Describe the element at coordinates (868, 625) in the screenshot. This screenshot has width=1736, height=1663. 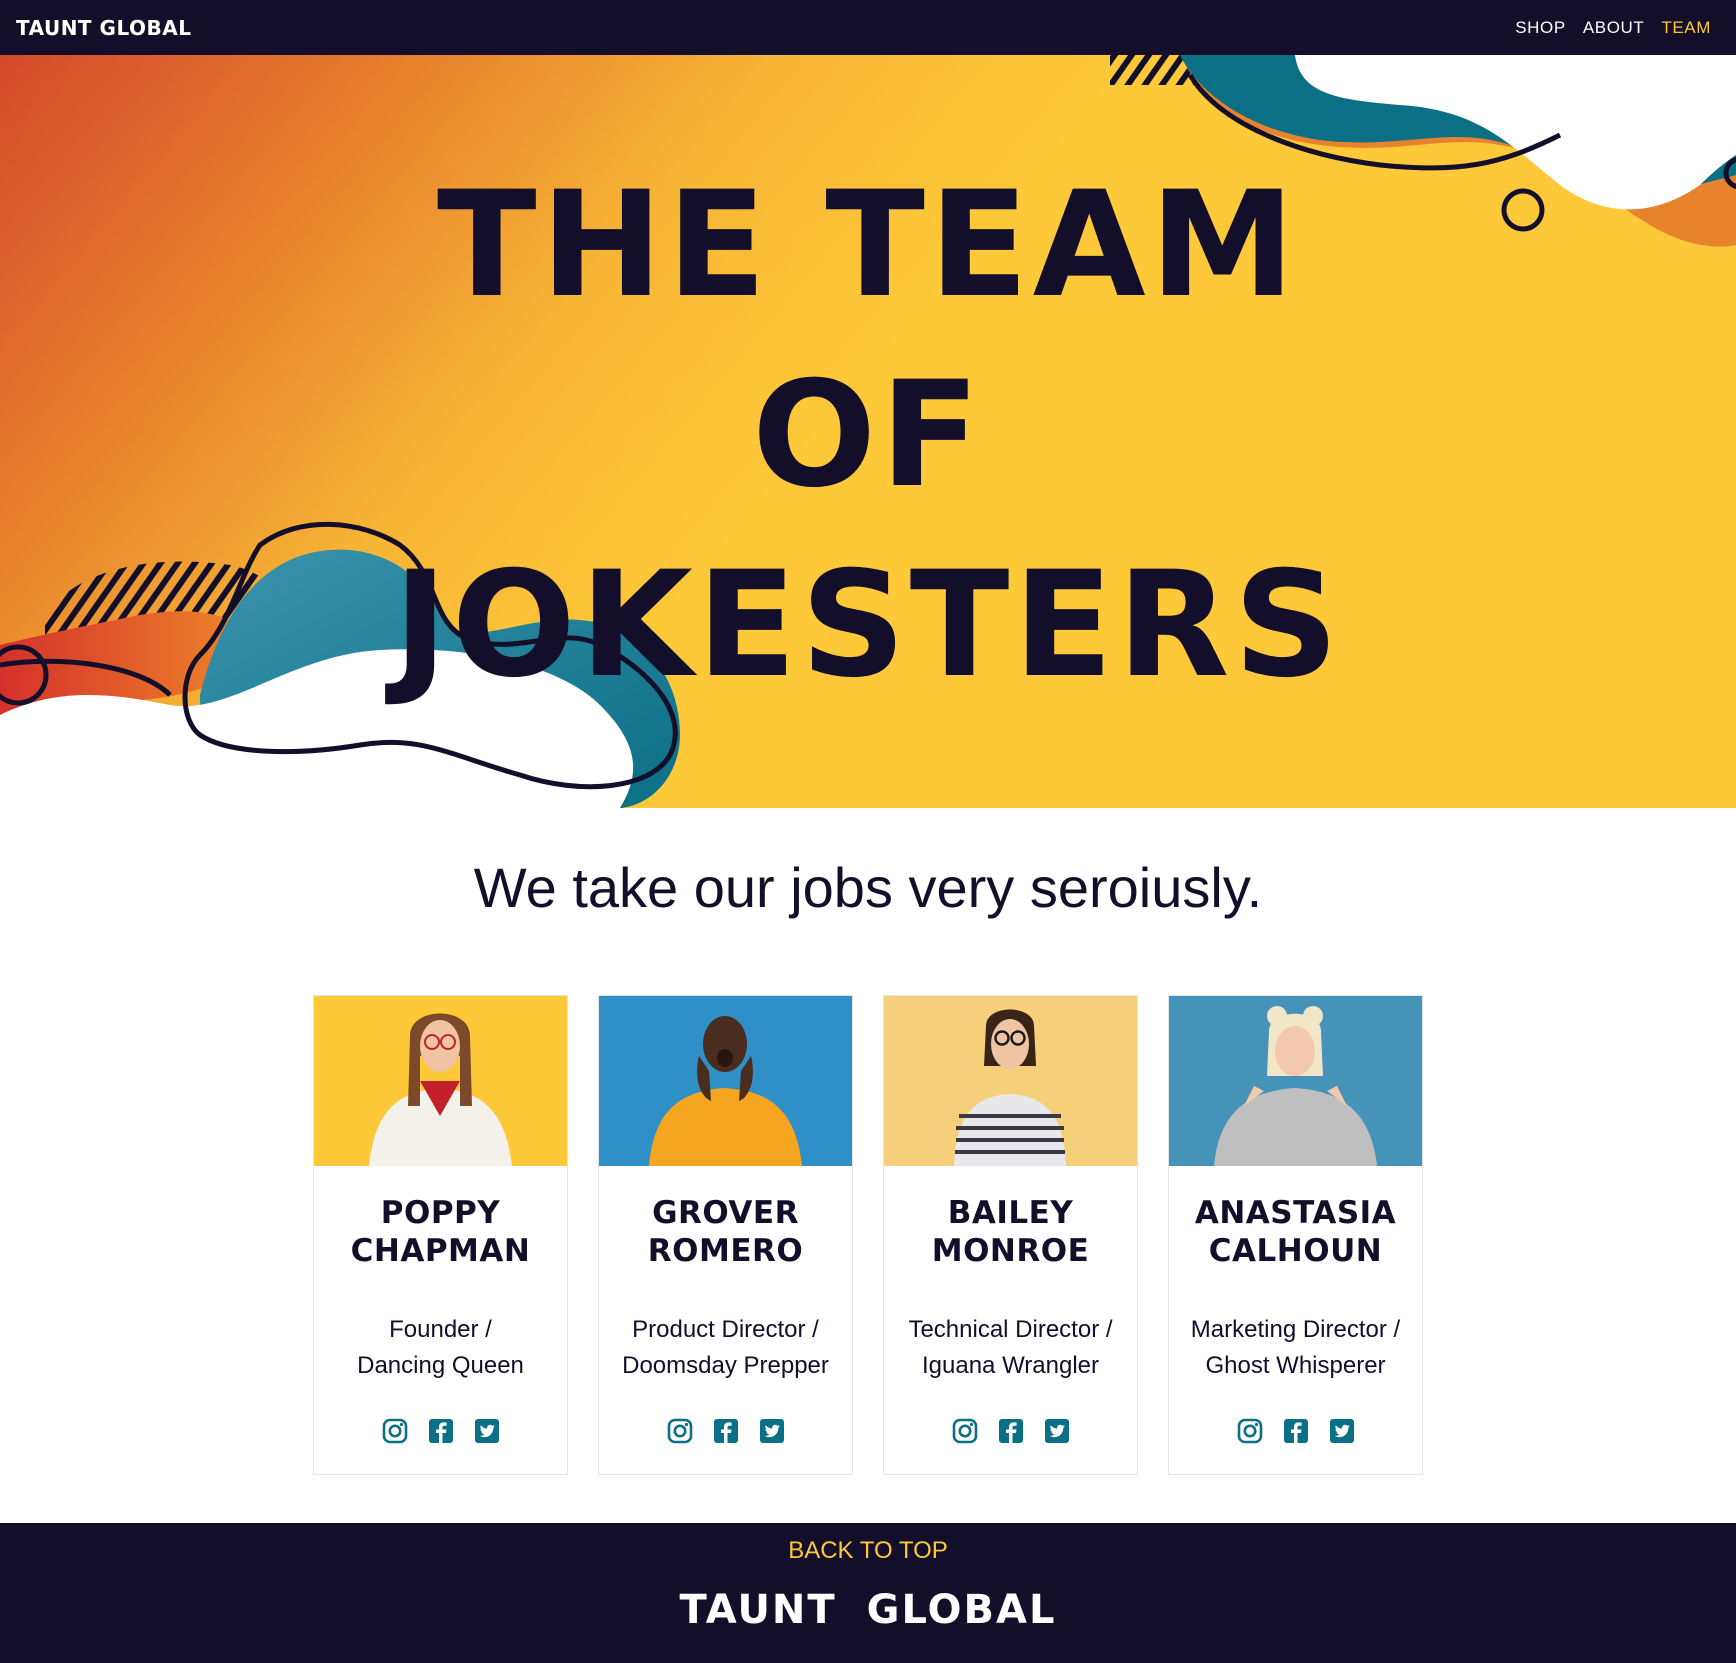
I see `hero-title-line-3: JOKESTERS` at that location.